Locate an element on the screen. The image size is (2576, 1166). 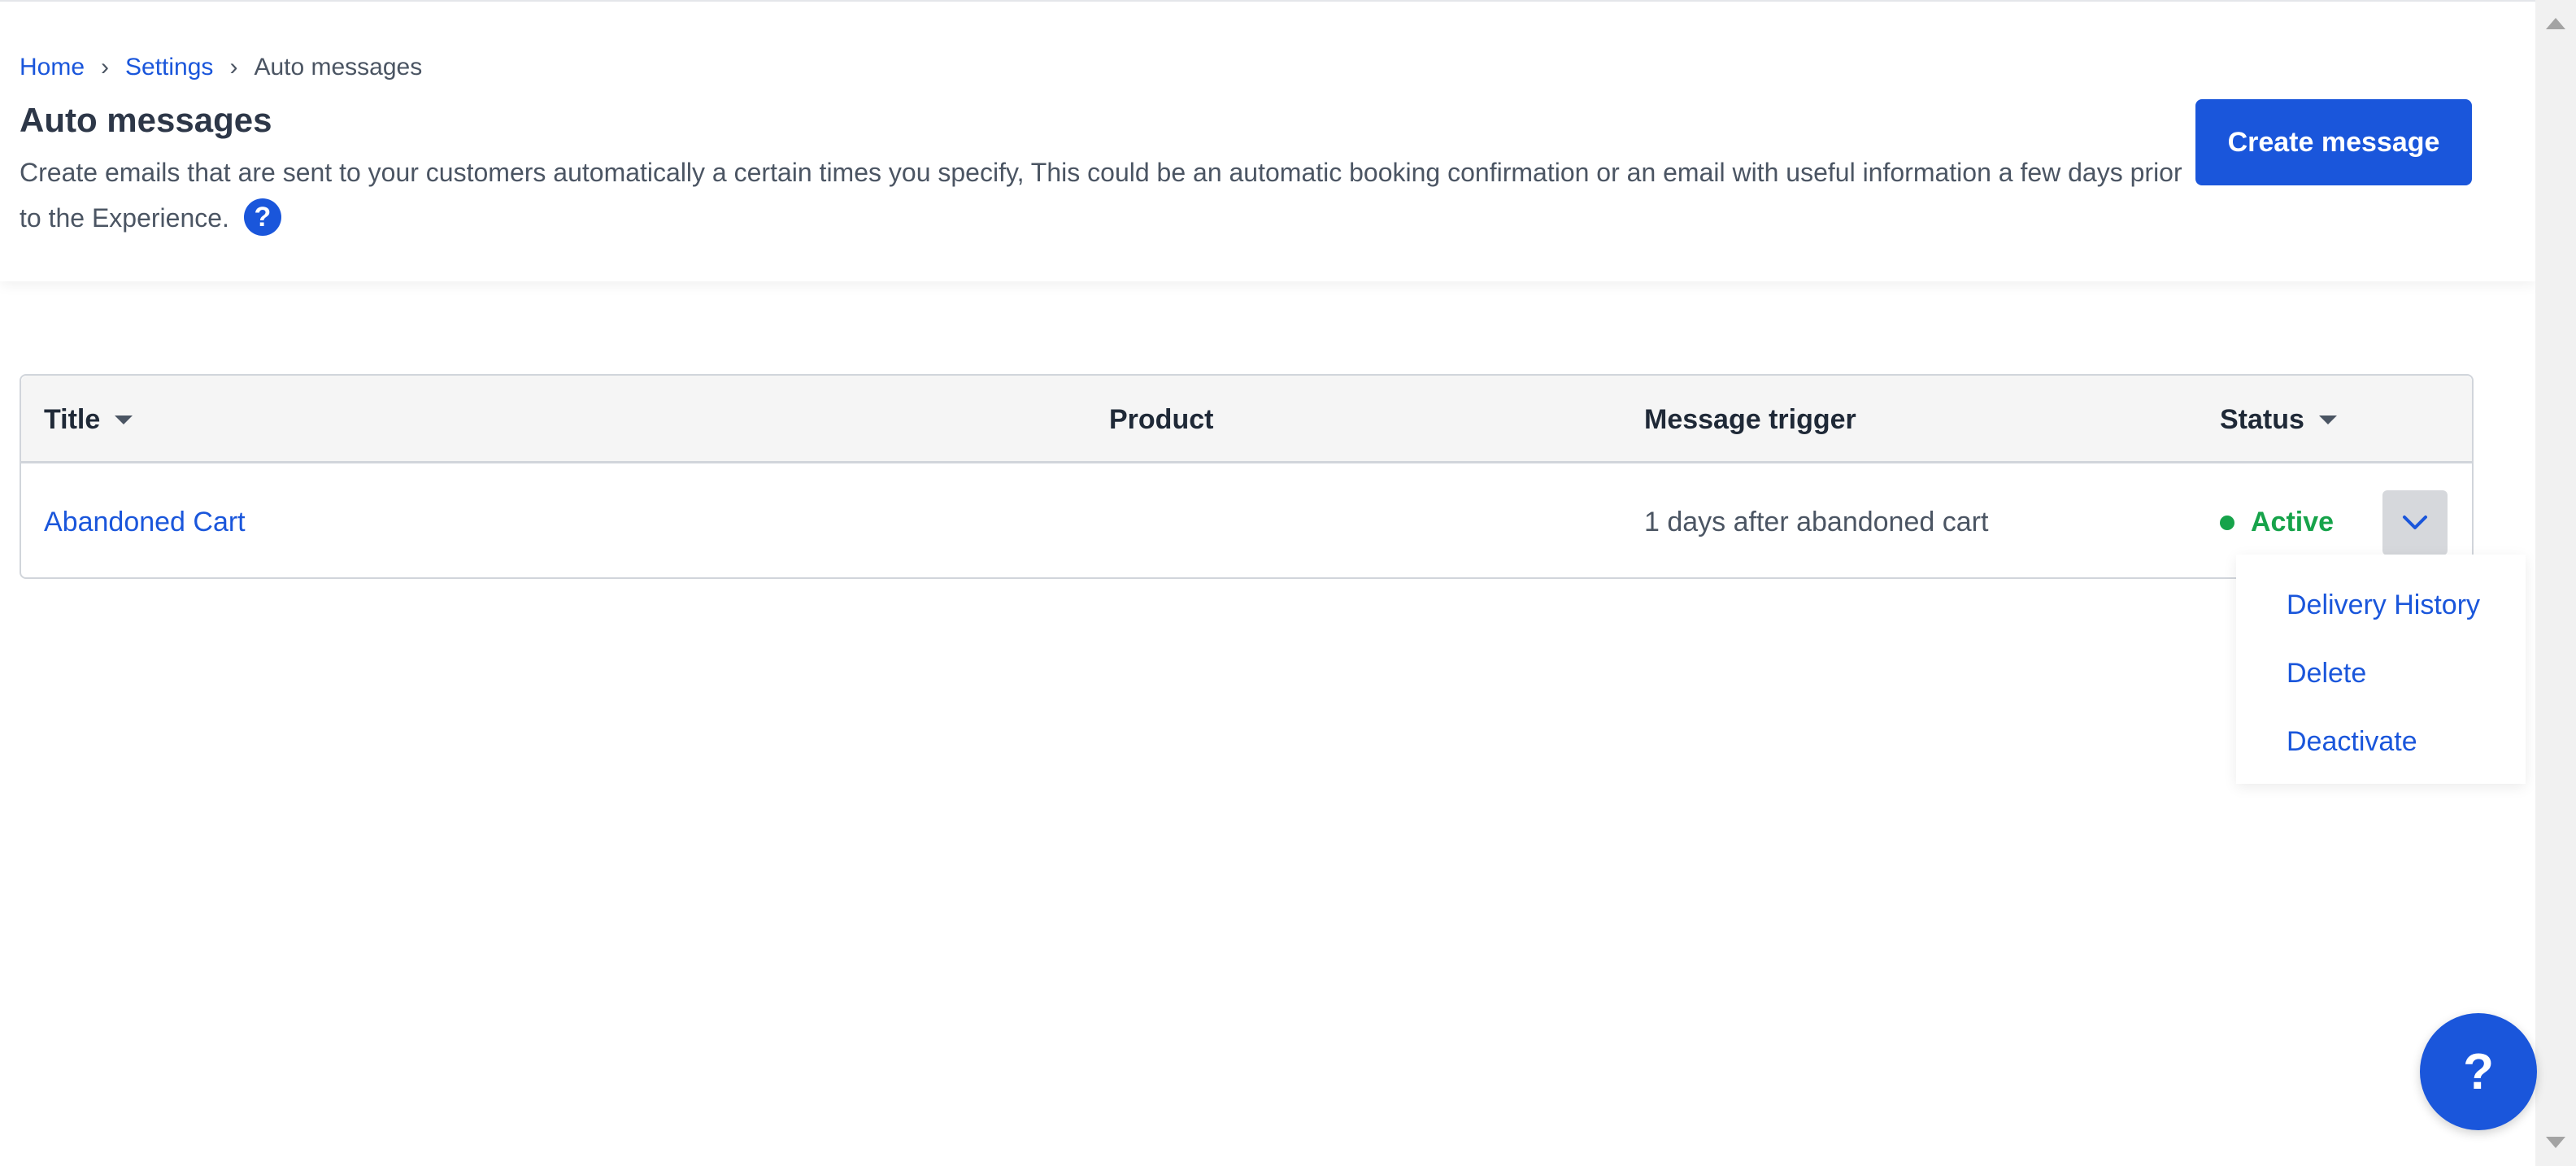
column-header-product-label: Product is located at coordinates (1162, 419).